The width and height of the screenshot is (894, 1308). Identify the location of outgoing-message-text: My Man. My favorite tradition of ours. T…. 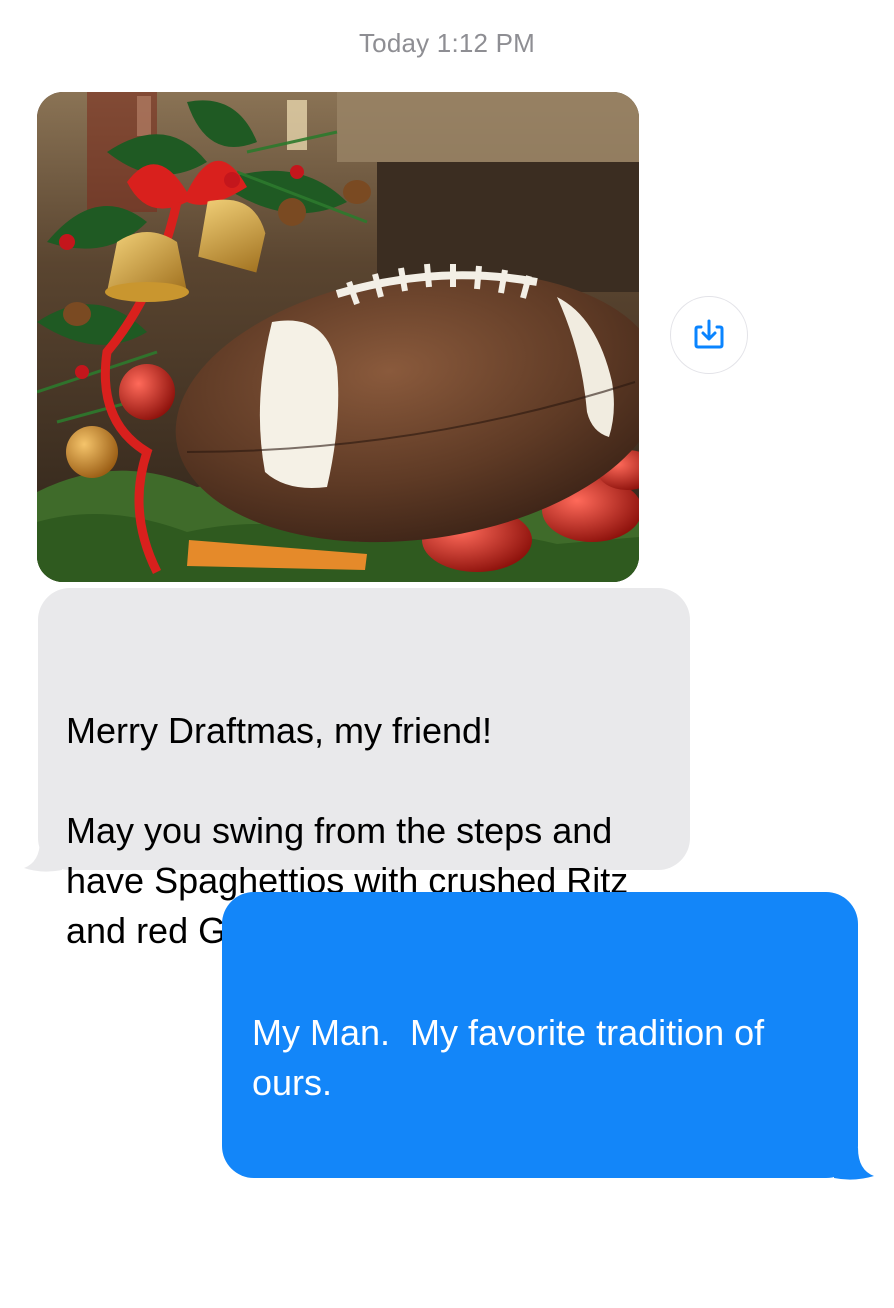
(508, 1132).